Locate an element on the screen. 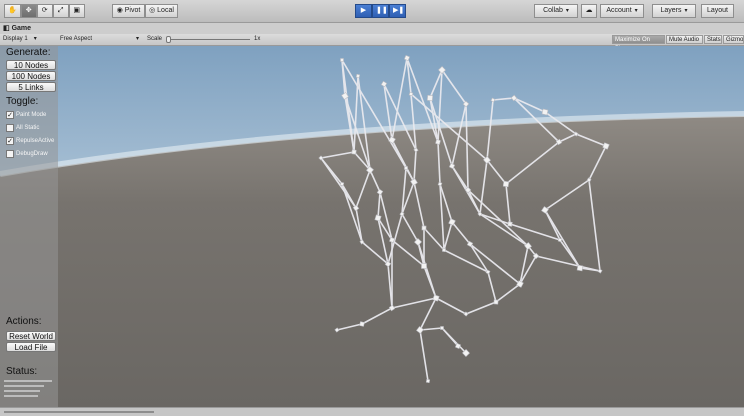 The width and height of the screenshot is (744, 416). cloud-icon: ☁ is located at coordinates (589, 11).